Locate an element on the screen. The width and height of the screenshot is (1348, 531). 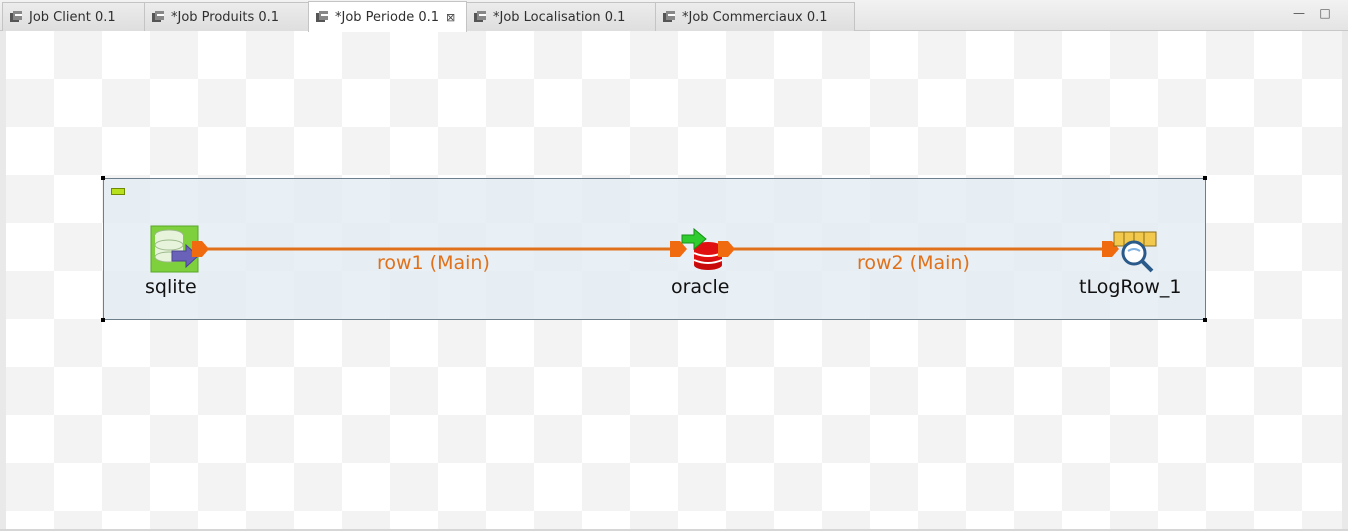
minimize-button: — is located at coordinates (1299, 13).